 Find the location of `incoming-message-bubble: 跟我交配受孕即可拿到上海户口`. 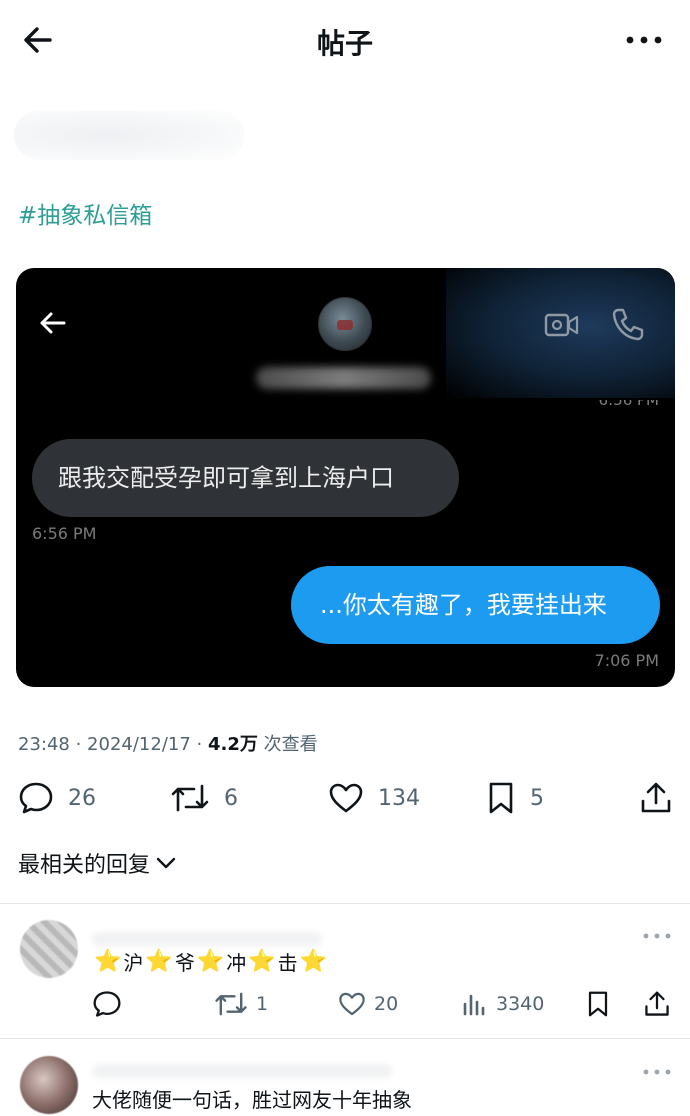

incoming-message-bubble: 跟我交配受孕即可拿到上海户口 is located at coordinates (245, 478).